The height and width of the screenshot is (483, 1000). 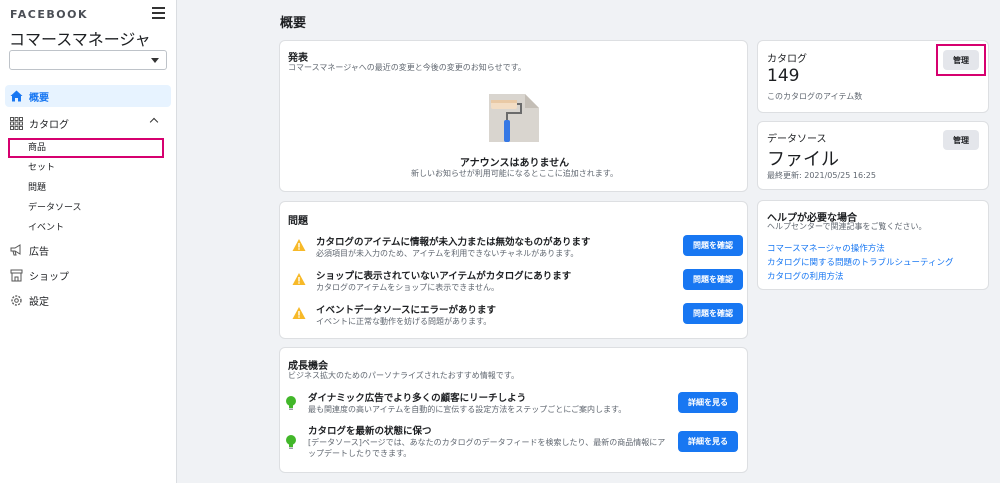 I want to click on issue-subtitle: イベントに正常な動作を妨げる問題があります。, so click(x=404, y=321).